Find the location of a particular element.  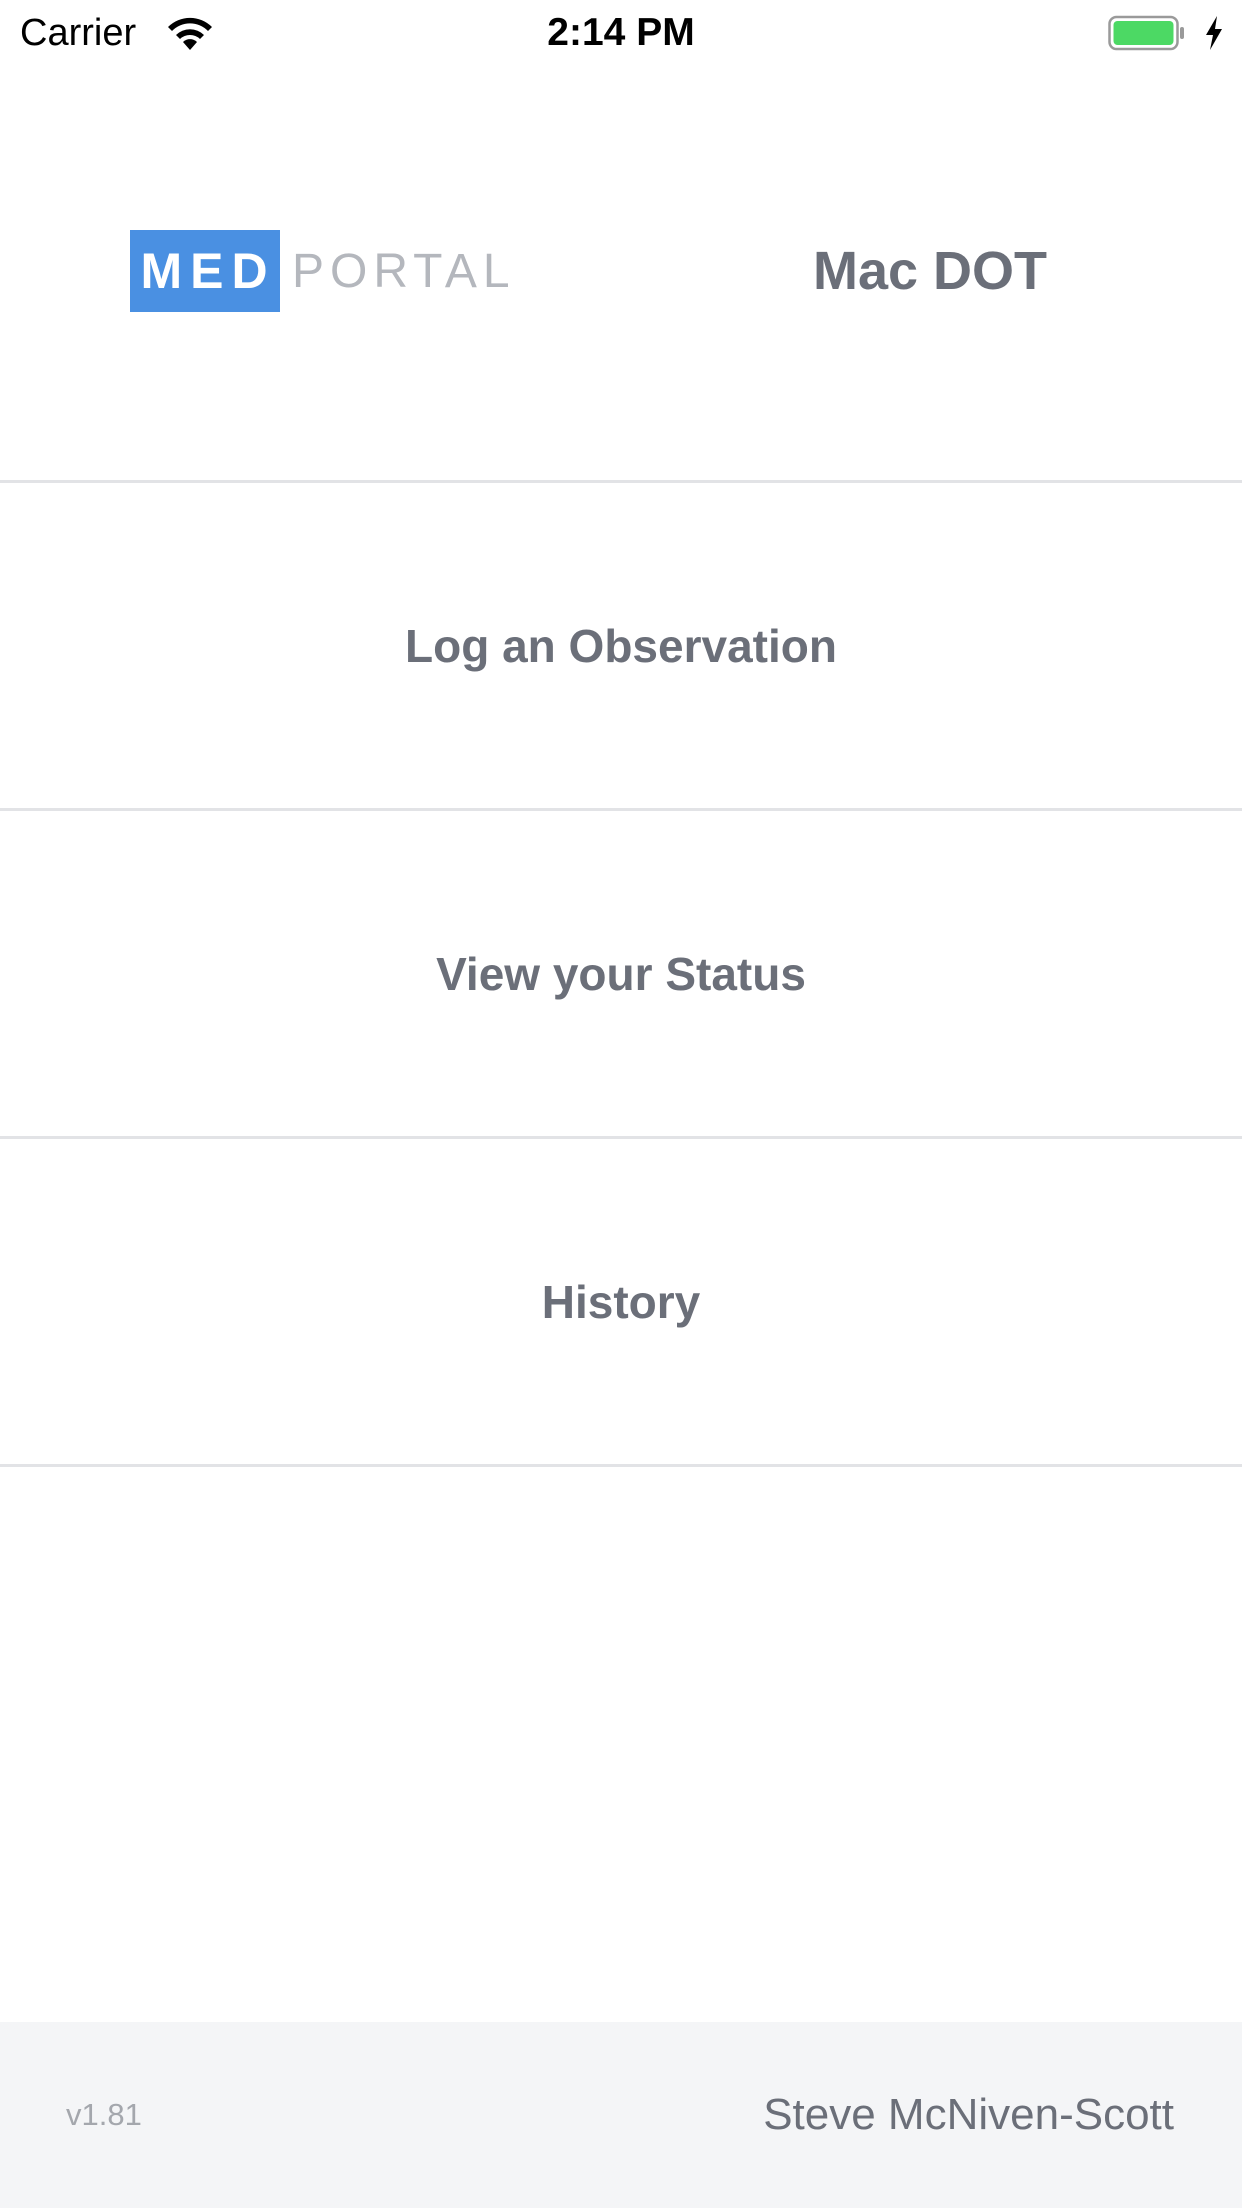

status-bar: Carrier 2:14 PM is located at coordinates (621, 33).